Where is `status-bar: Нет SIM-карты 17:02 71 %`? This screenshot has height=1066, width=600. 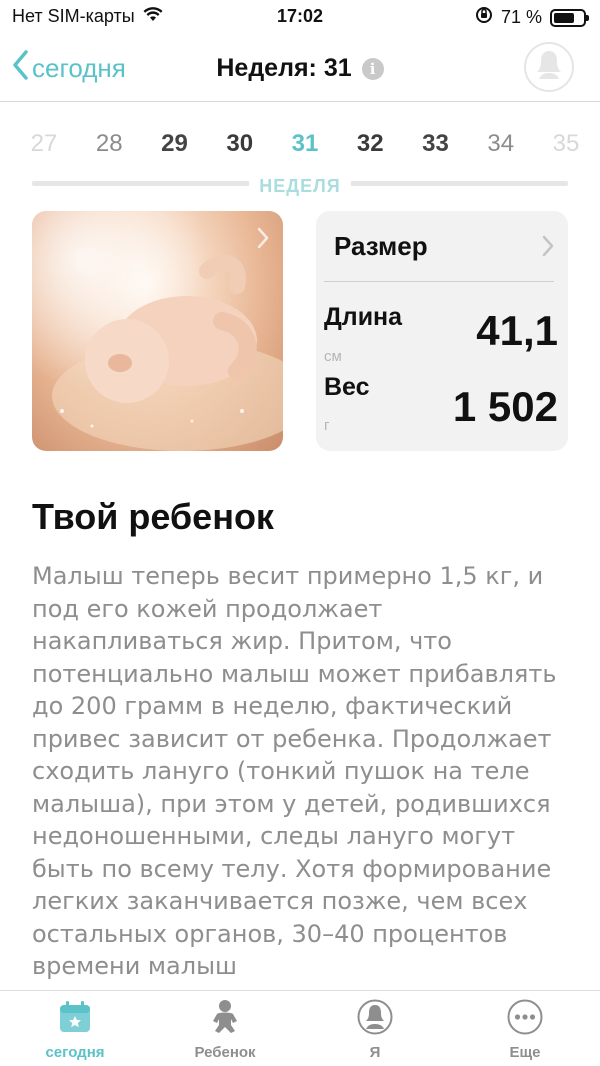 status-bar: Нет SIM-карты 17:02 71 % is located at coordinates (300, 18).